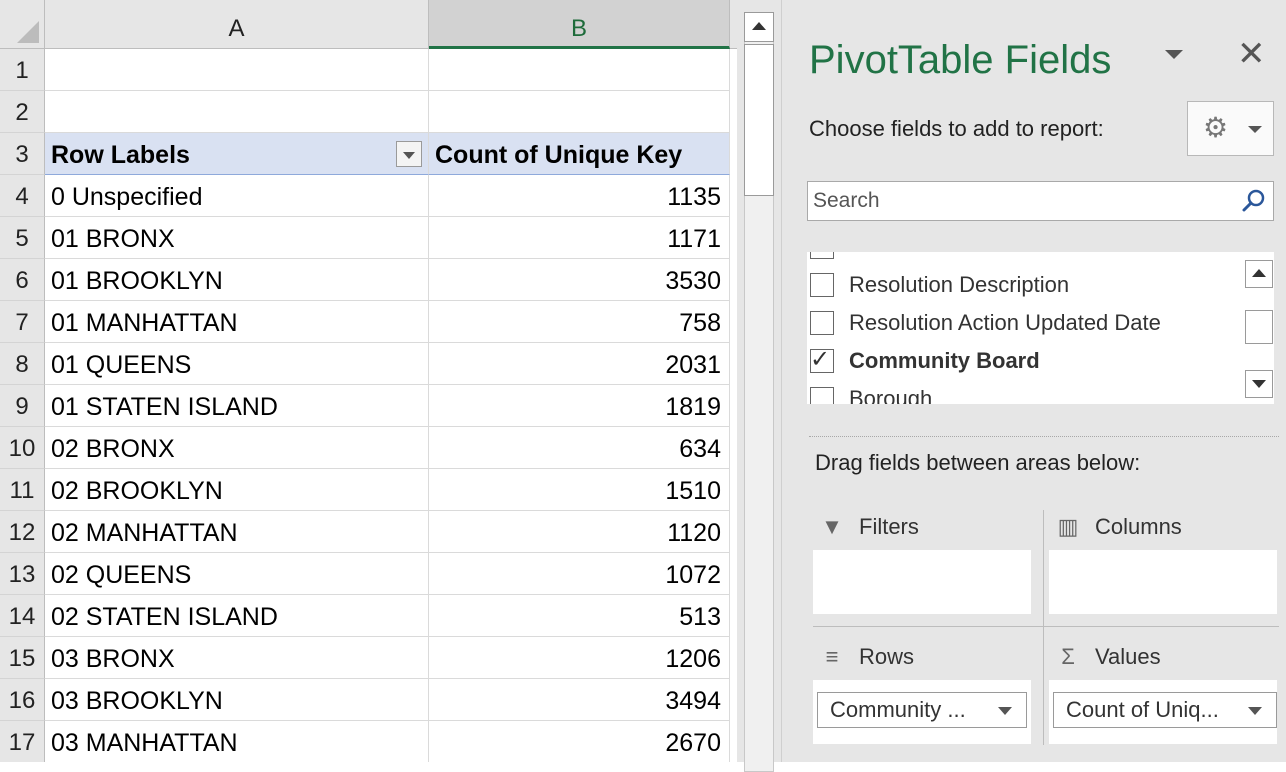 Image resolution: width=1286 pixels, height=772 pixels. I want to click on search-input, so click(1023, 201).